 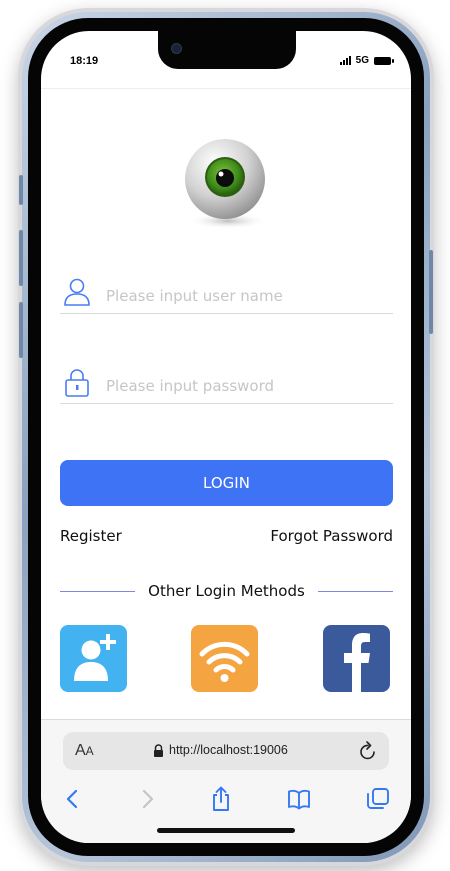 I want to click on browser-bar: AA http://localhost:19006, so click(x=226, y=781).